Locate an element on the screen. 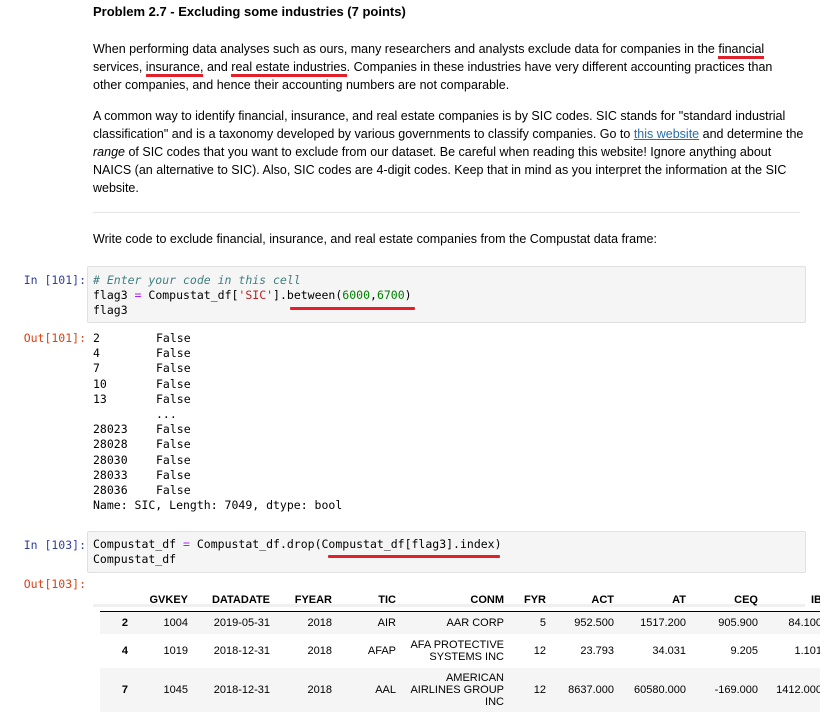  table-cell: AAL is located at coordinates (385, 689).